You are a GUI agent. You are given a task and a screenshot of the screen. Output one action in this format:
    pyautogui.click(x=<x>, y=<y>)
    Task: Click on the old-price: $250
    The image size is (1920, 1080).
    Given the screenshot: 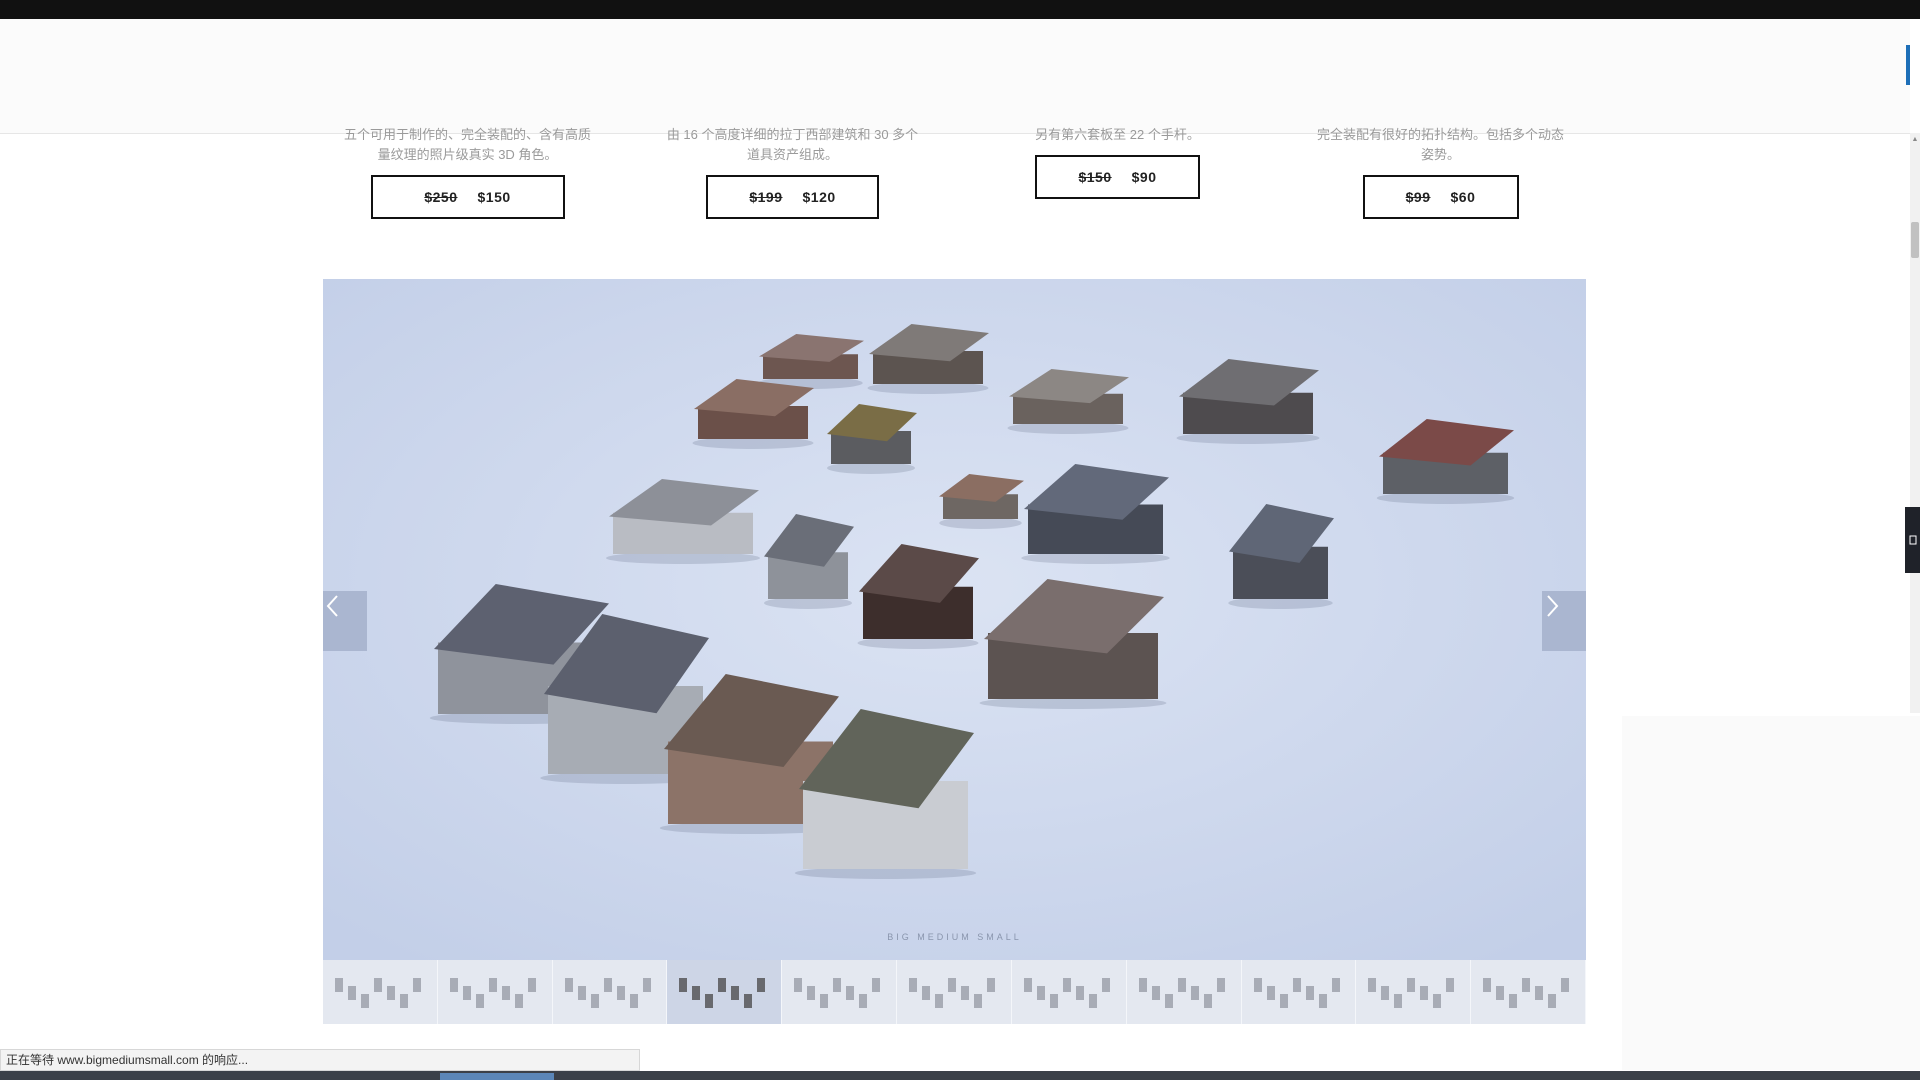 What is the action you would take?
    pyautogui.click(x=441, y=197)
    